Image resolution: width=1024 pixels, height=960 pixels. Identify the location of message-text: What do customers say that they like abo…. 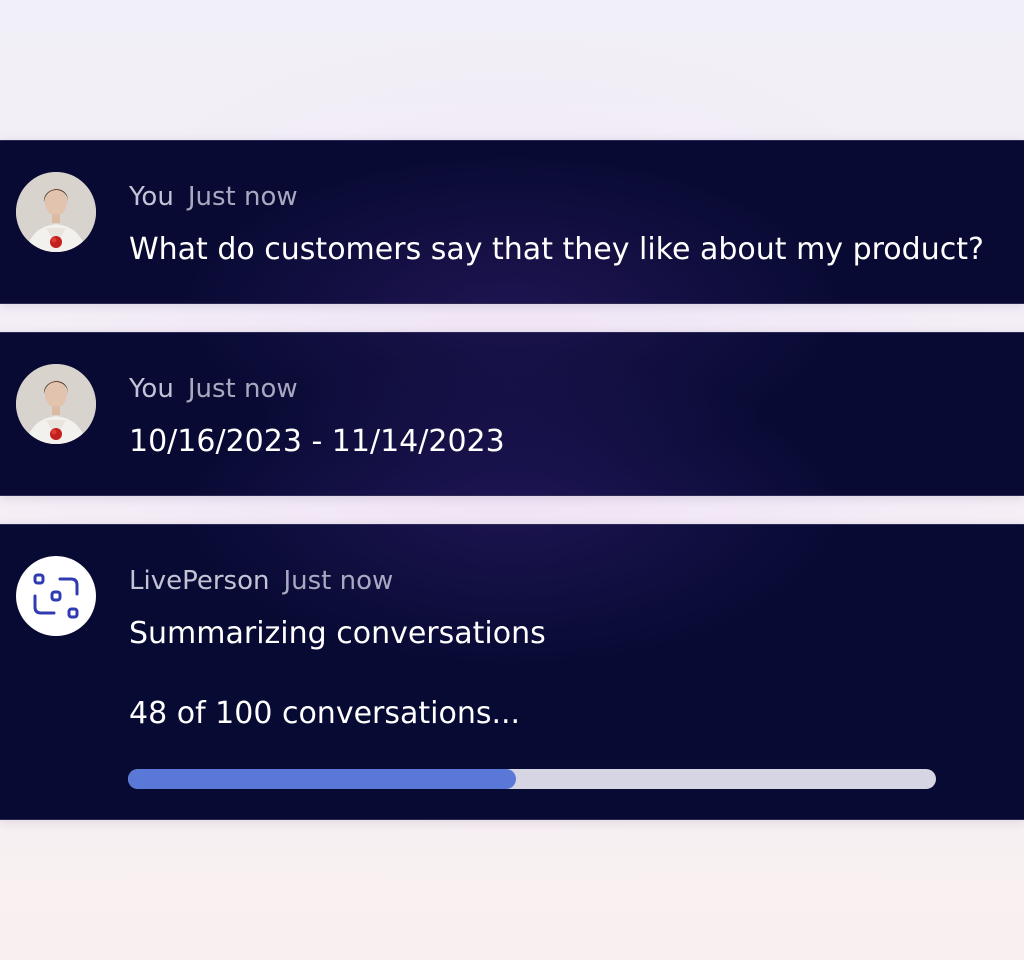
(556, 249).